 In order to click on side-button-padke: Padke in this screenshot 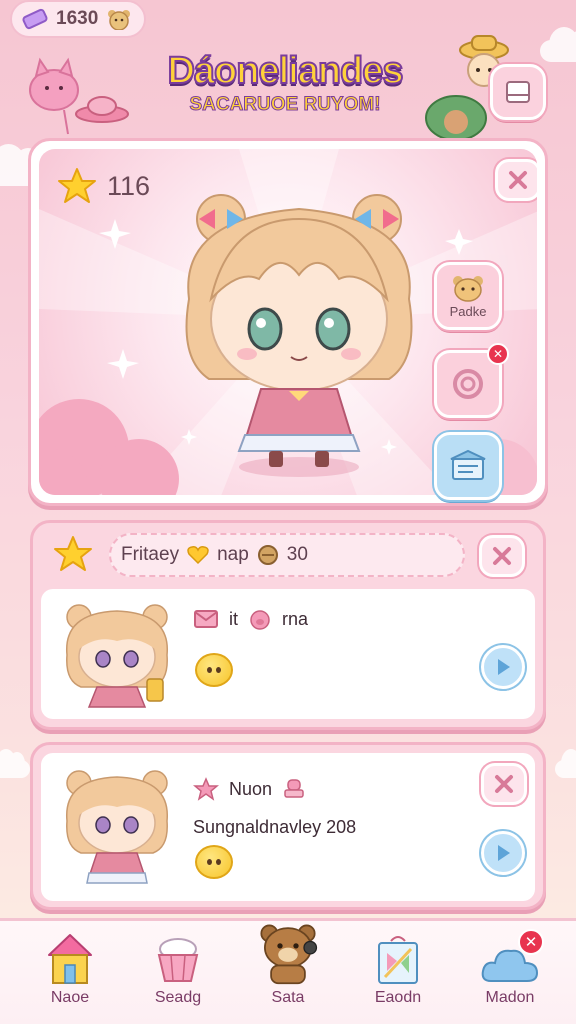, I will do `click(468, 296)`.